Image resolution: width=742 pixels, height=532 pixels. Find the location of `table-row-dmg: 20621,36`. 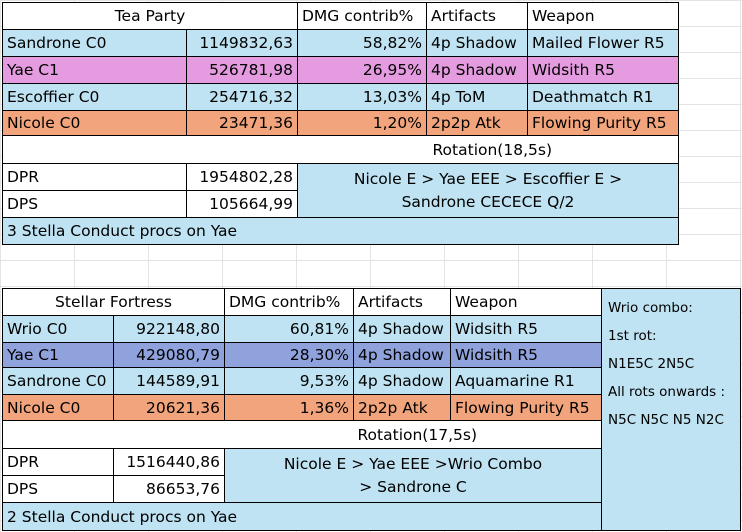

table-row-dmg: 20621,36 is located at coordinates (169, 407).